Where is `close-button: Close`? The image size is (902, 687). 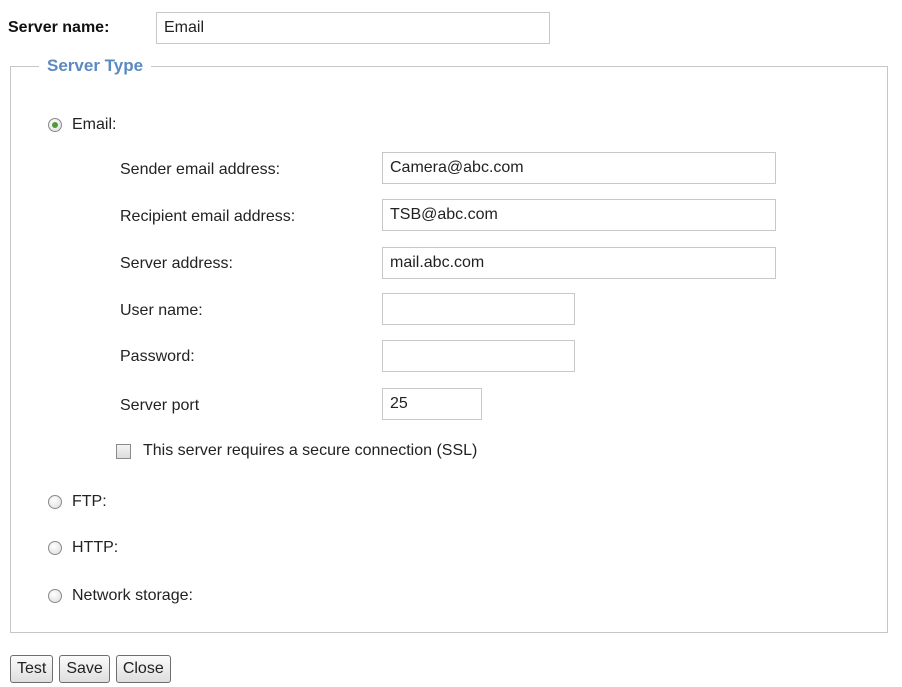
close-button: Close is located at coordinates (143, 669).